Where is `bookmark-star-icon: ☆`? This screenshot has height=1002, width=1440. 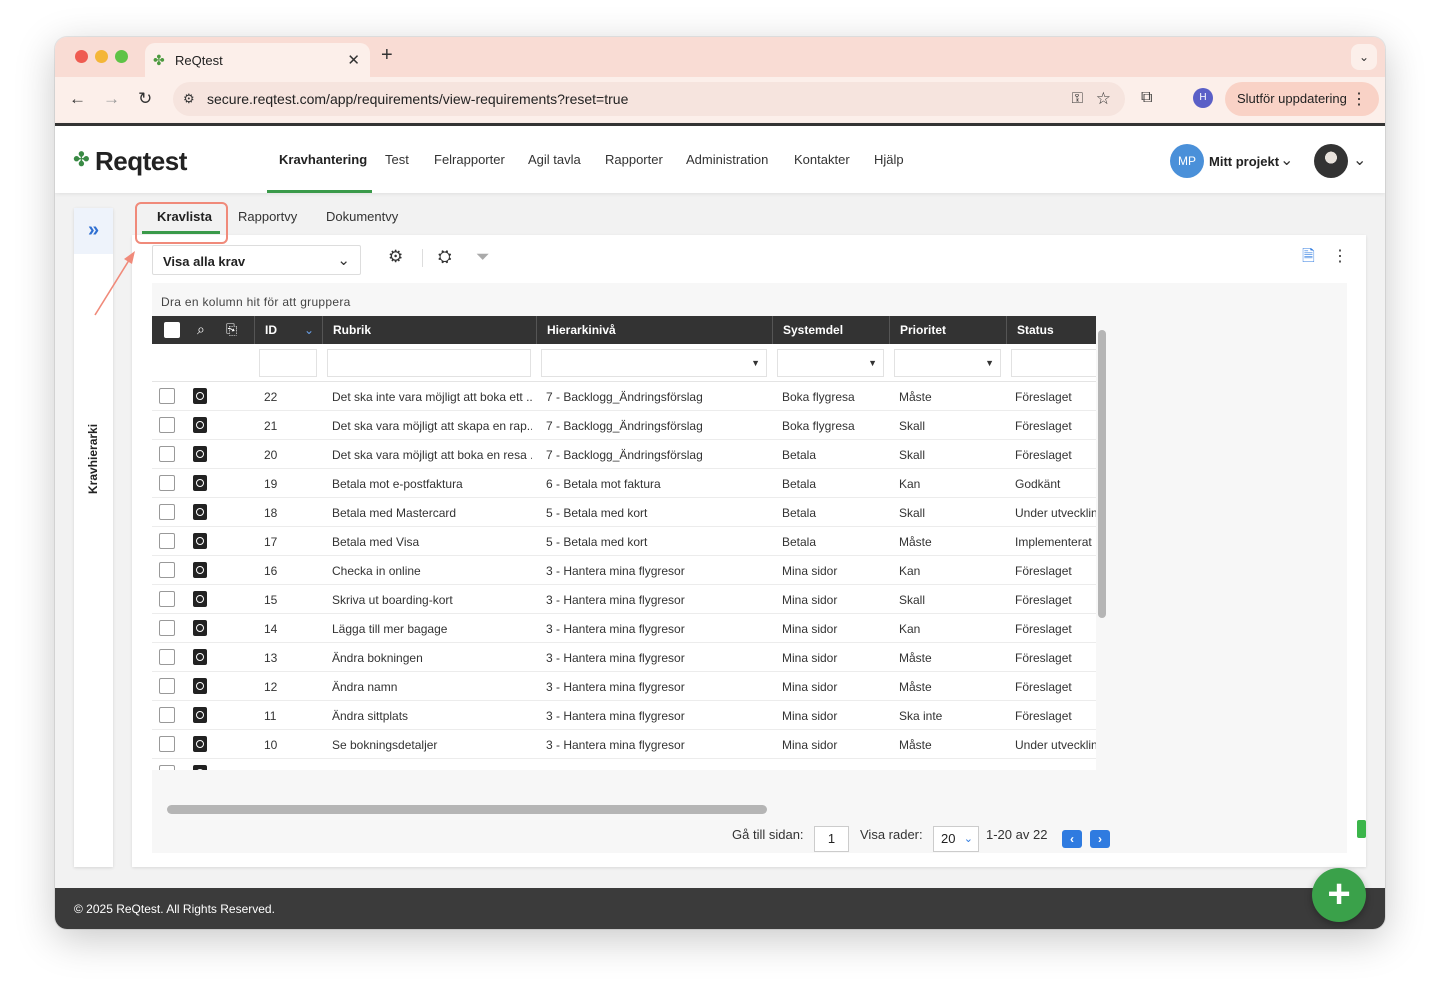 bookmark-star-icon: ☆ is located at coordinates (1103, 99).